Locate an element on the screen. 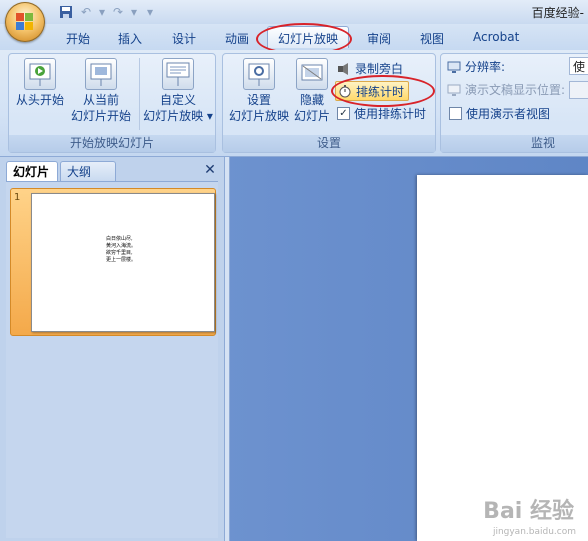 The image size is (588, 541). pane-tabs: 幻灯片 大纲 ✕ is located at coordinates (113, 171).